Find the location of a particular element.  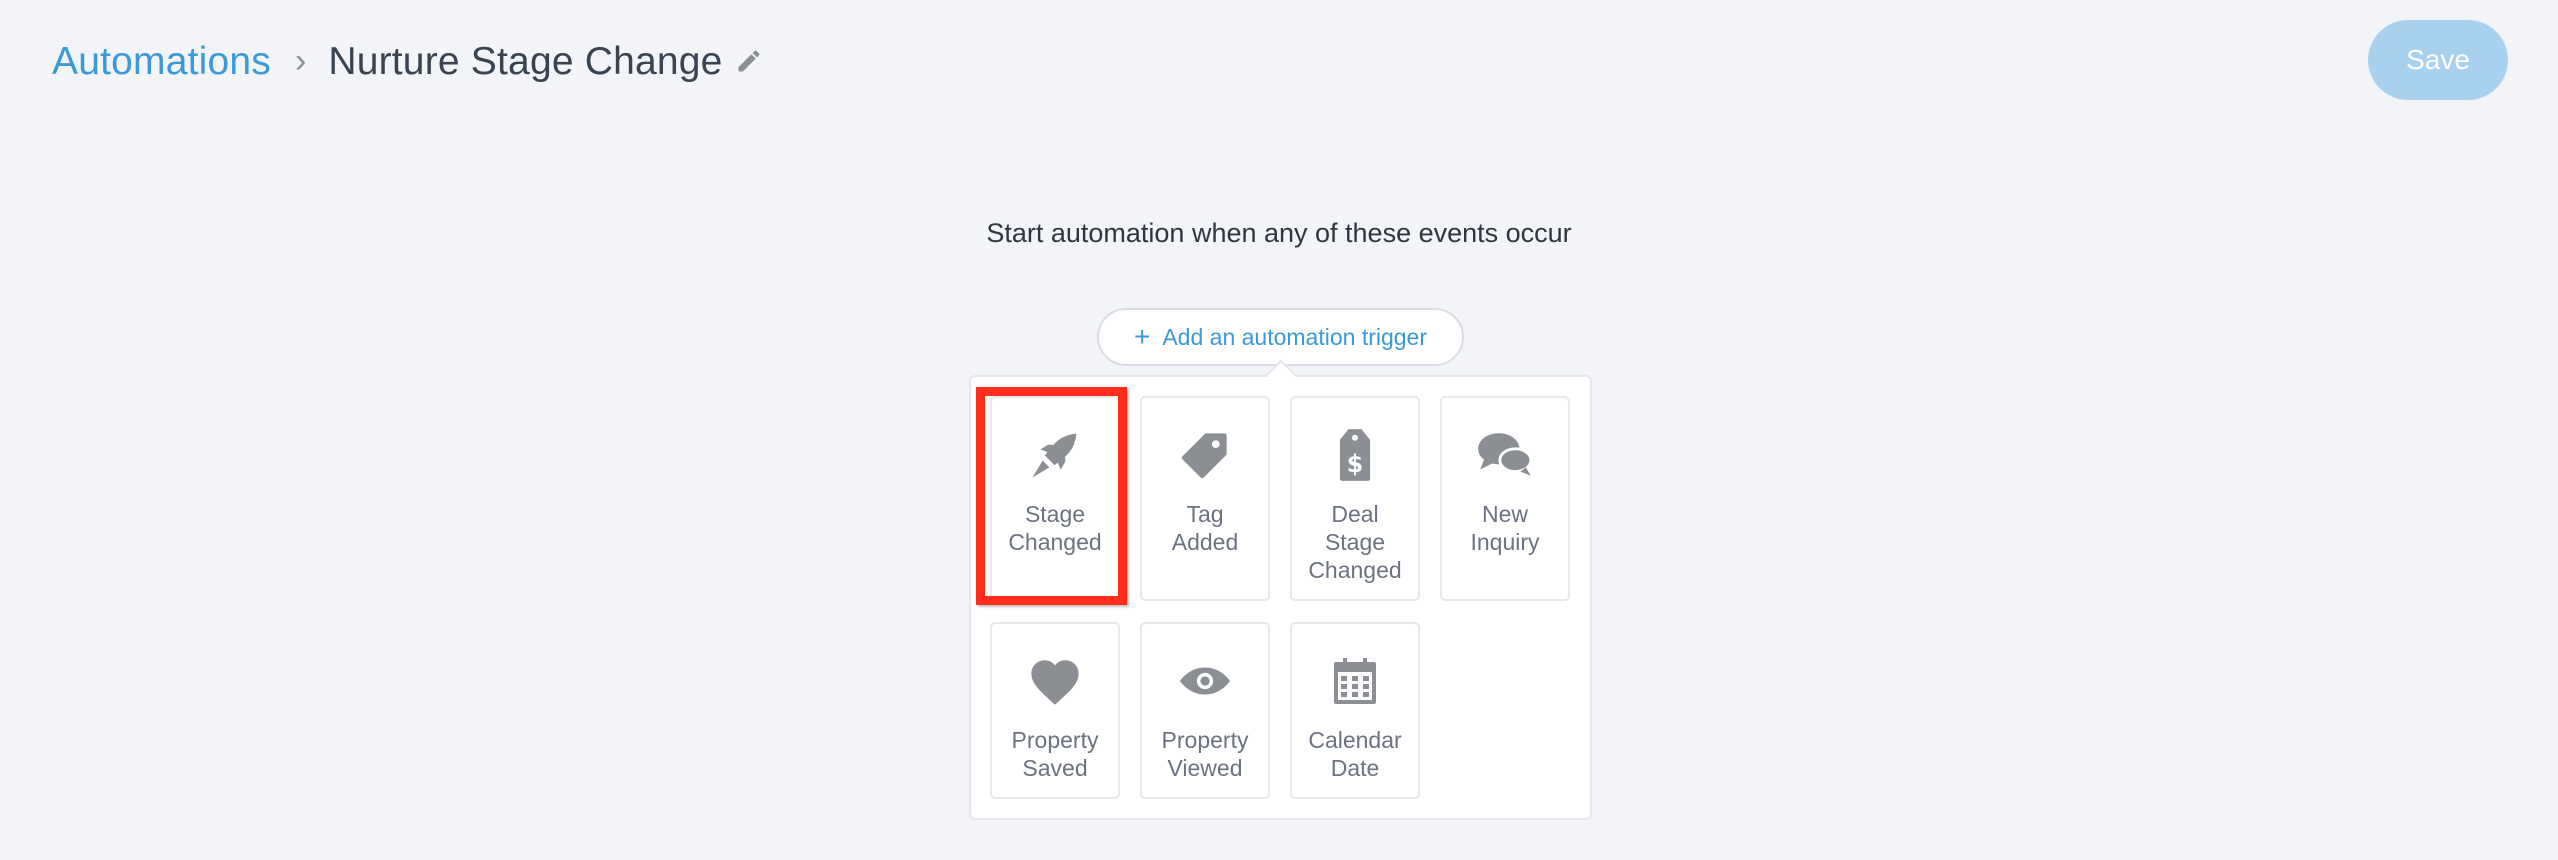

tag-icon is located at coordinates (1205, 455).